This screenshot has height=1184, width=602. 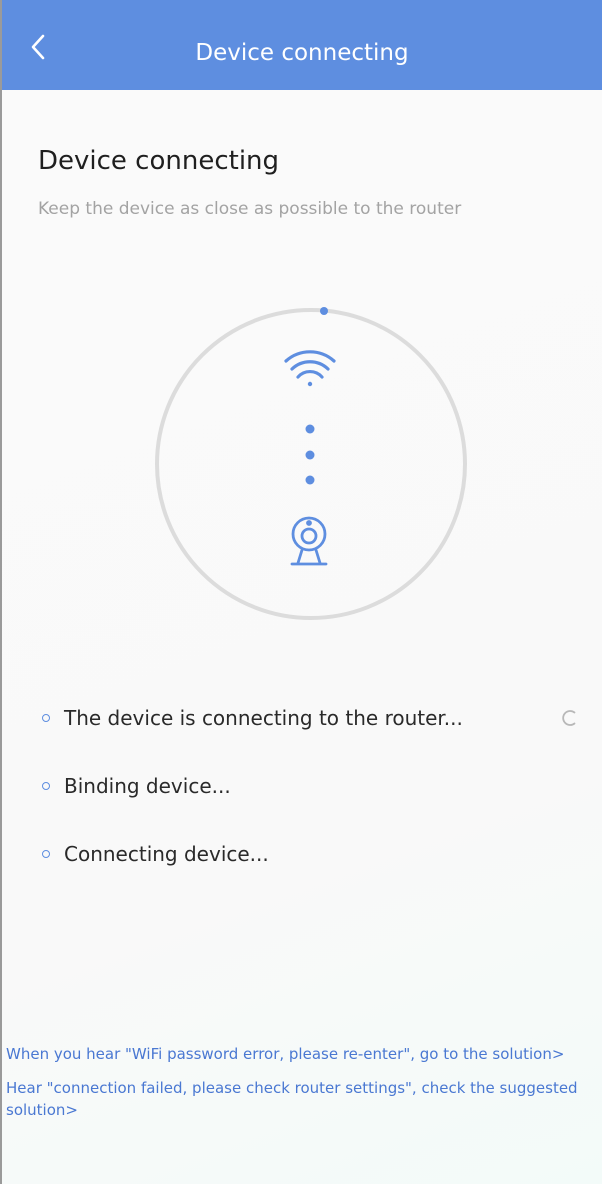 What do you see at coordinates (324, 311) in the screenshot?
I see `progress-ring-marker` at bounding box center [324, 311].